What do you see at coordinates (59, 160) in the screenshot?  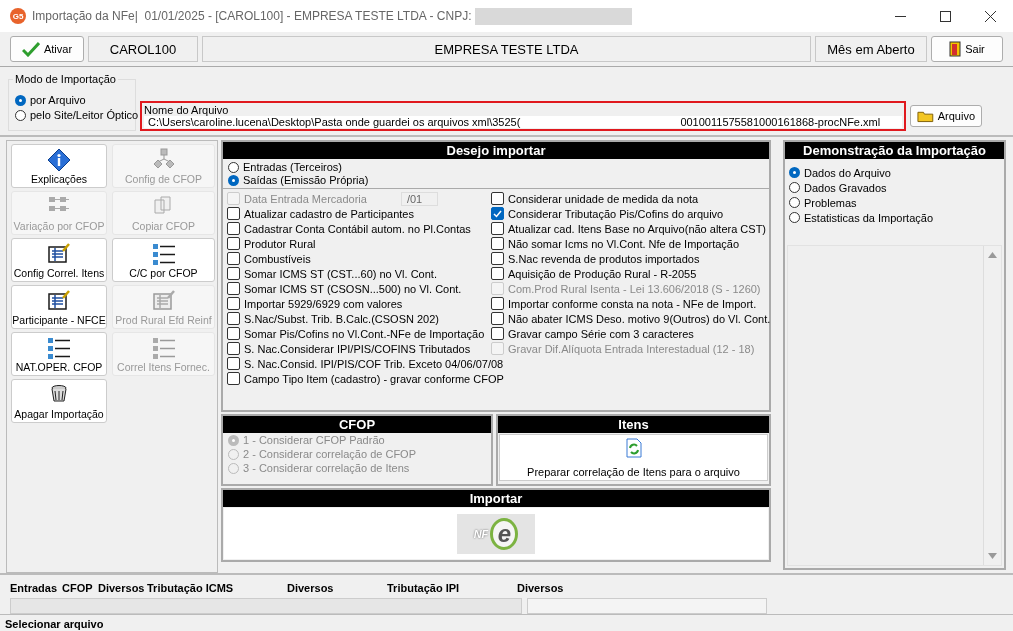 I see `info-icon` at bounding box center [59, 160].